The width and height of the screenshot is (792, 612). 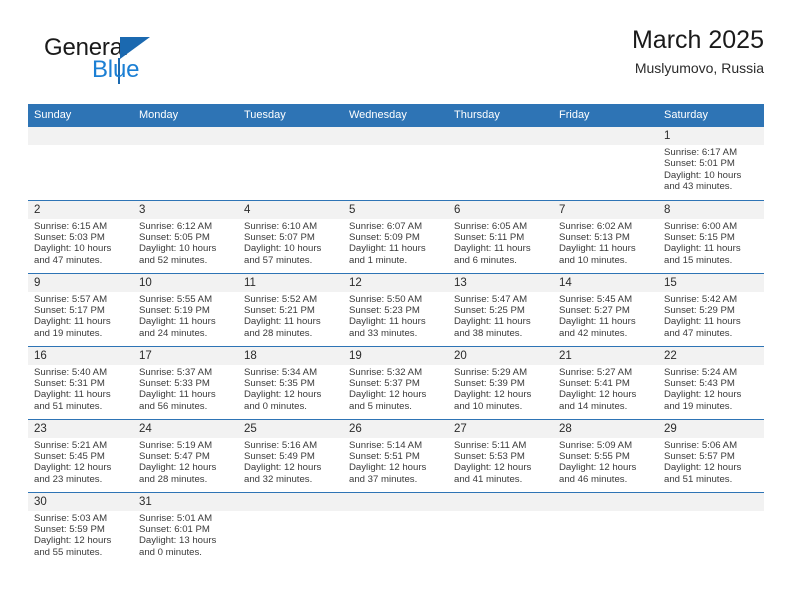 I want to click on day-number: 29, so click(x=711, y=428).